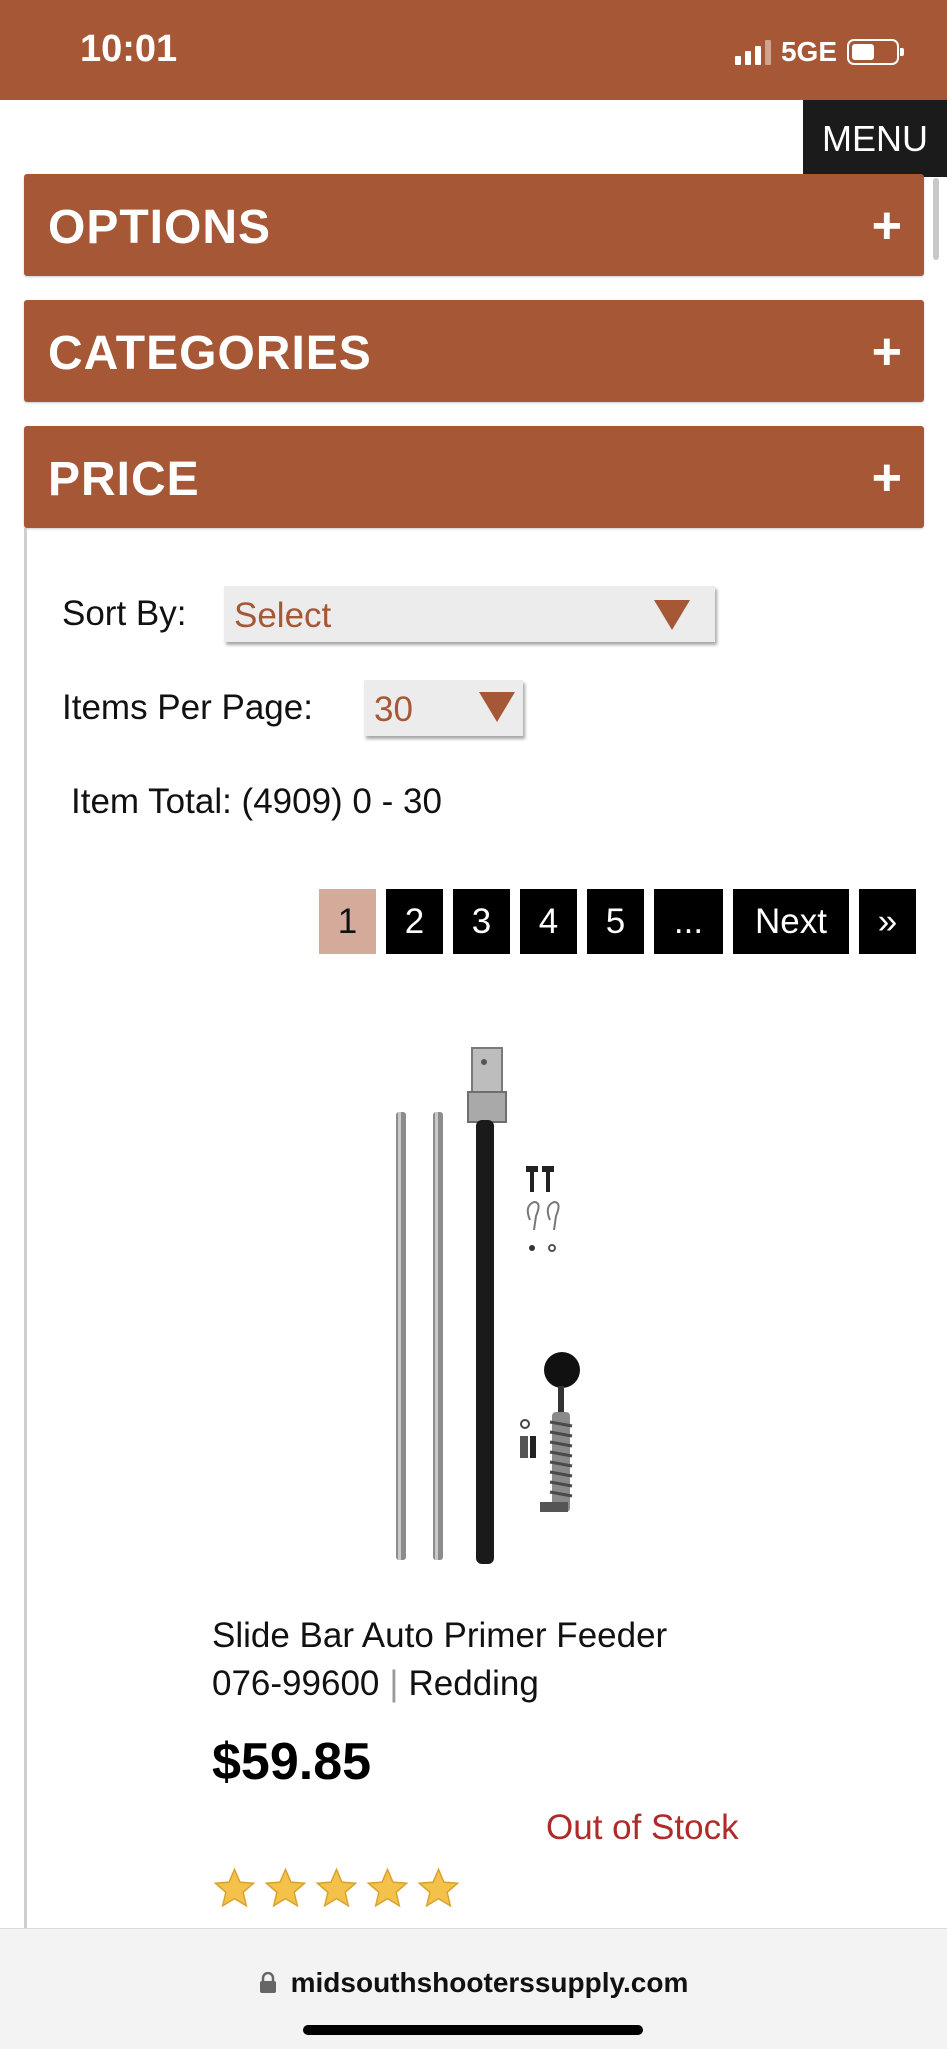  What do you see at coordinates (414, 921) in the screenshot?
I see `page-2-button: 2` at bounding box center [414, 921].